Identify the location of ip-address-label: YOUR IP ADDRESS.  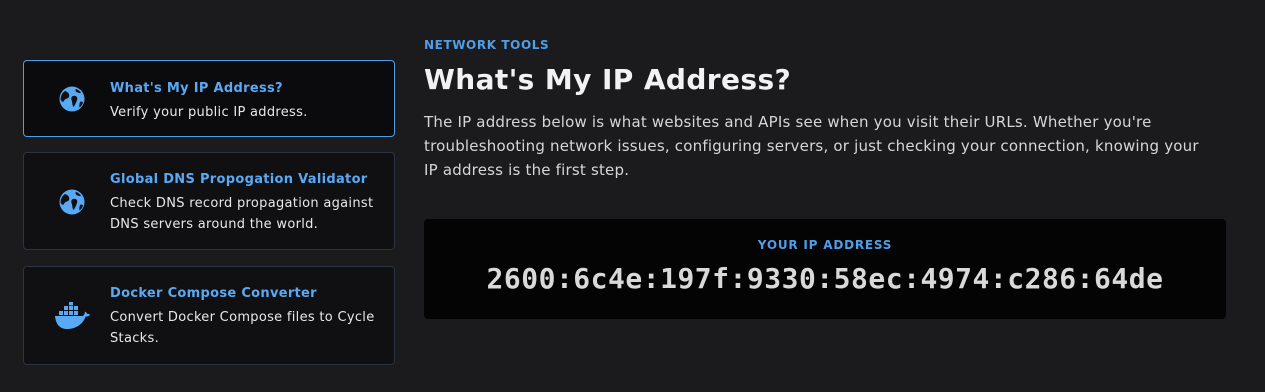
(825, 245).